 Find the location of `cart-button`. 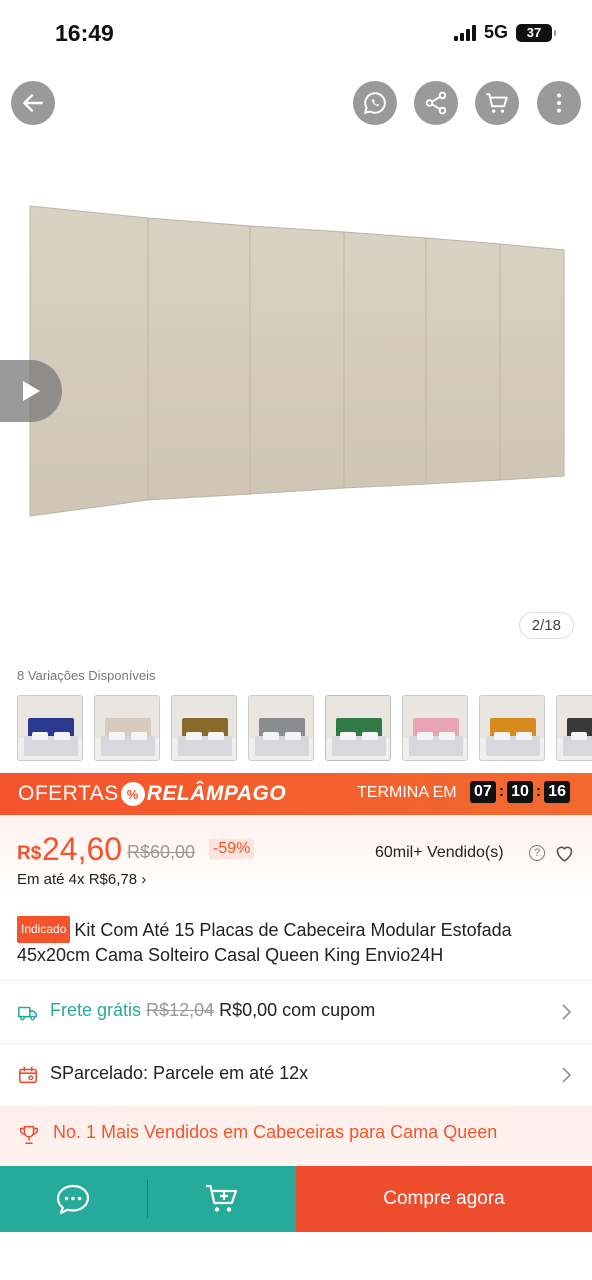

cart-button is located at coordinates (497, 103).